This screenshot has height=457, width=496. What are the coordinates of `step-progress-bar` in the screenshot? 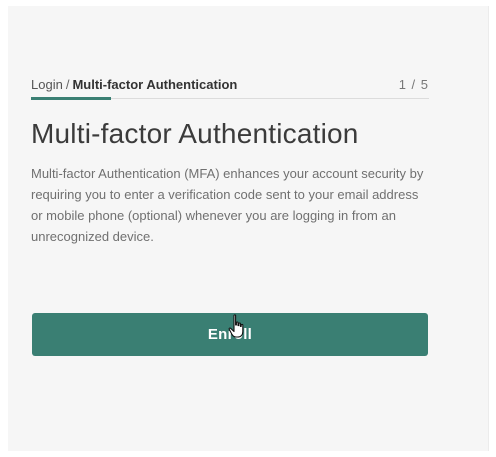 It's located at (71, 98).